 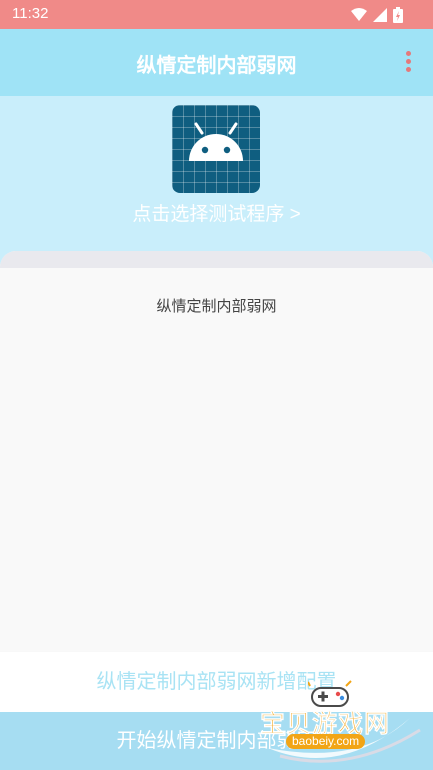 What do you see at coordinates (359, 14) in the screenshot?
I see `wifi-icon` at bounding box center [359, 14].